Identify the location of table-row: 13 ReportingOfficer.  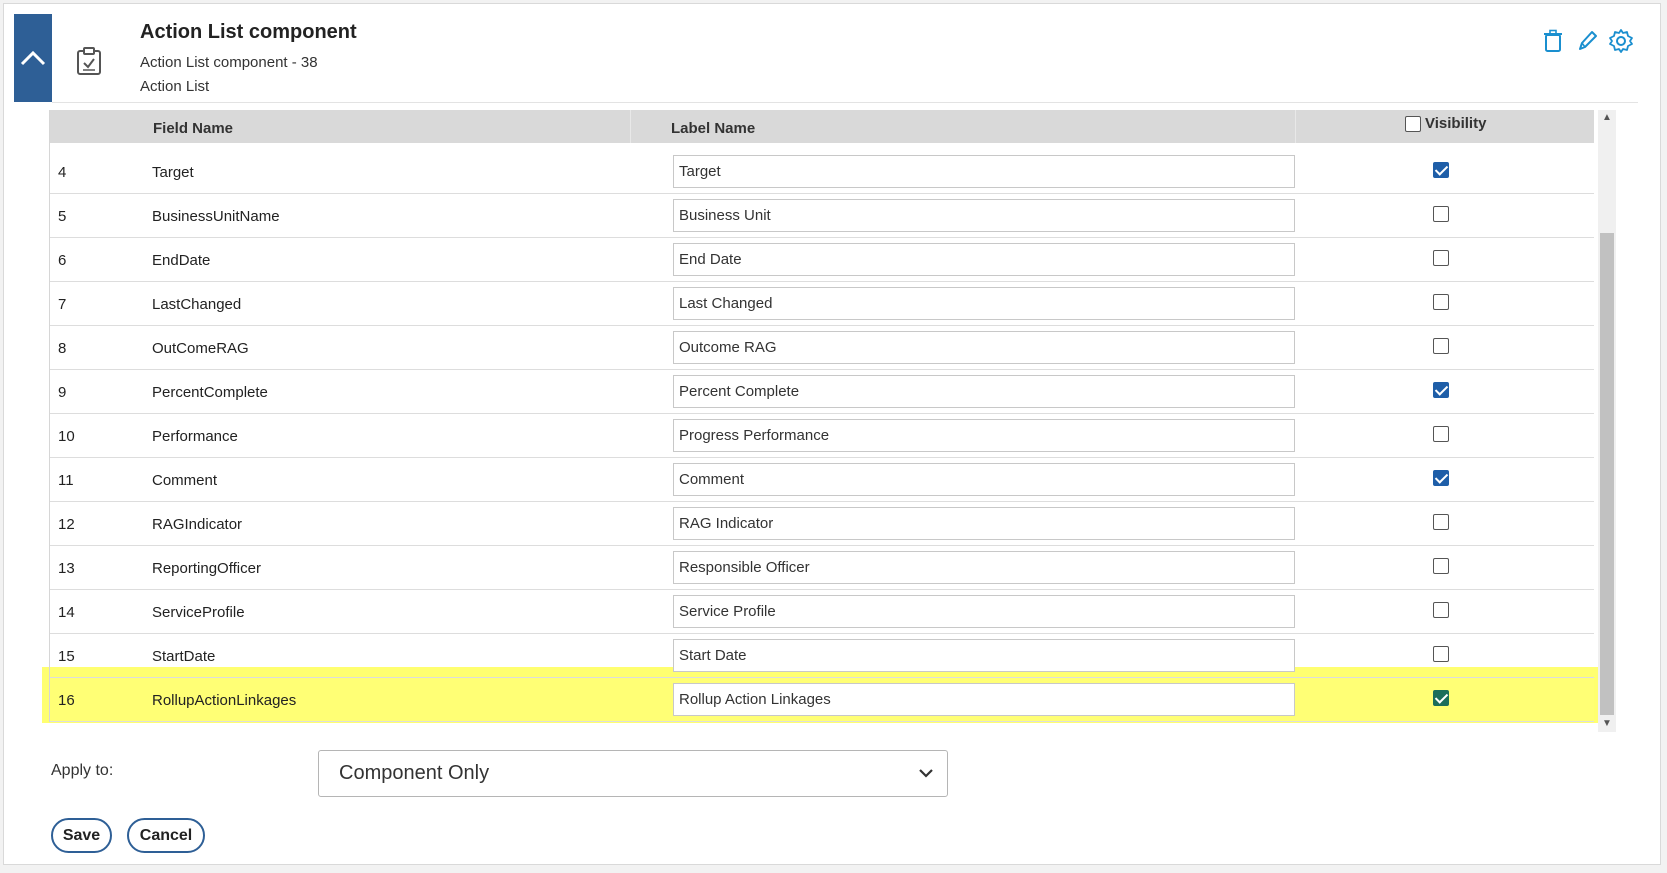
(822, 568).